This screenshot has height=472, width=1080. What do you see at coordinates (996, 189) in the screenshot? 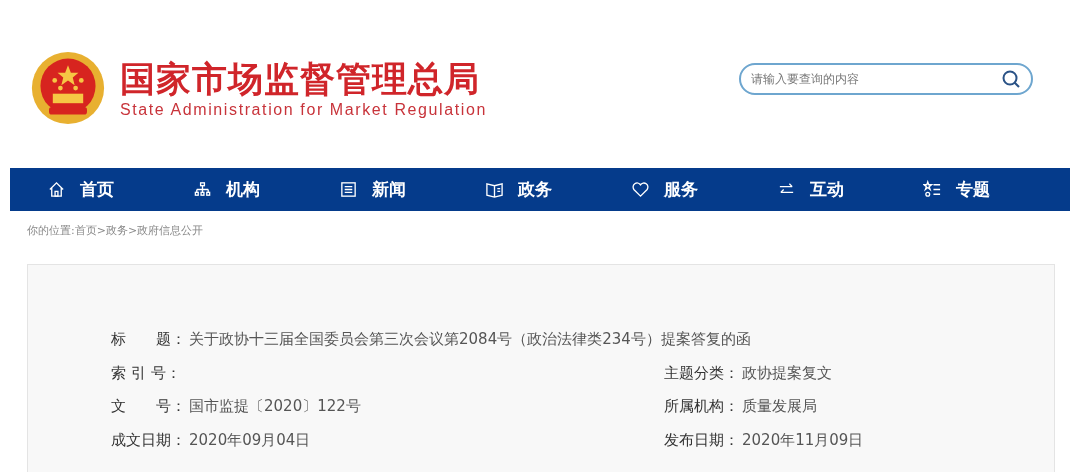
I see `nav-item: 专题` at bounding box center [996, 189].